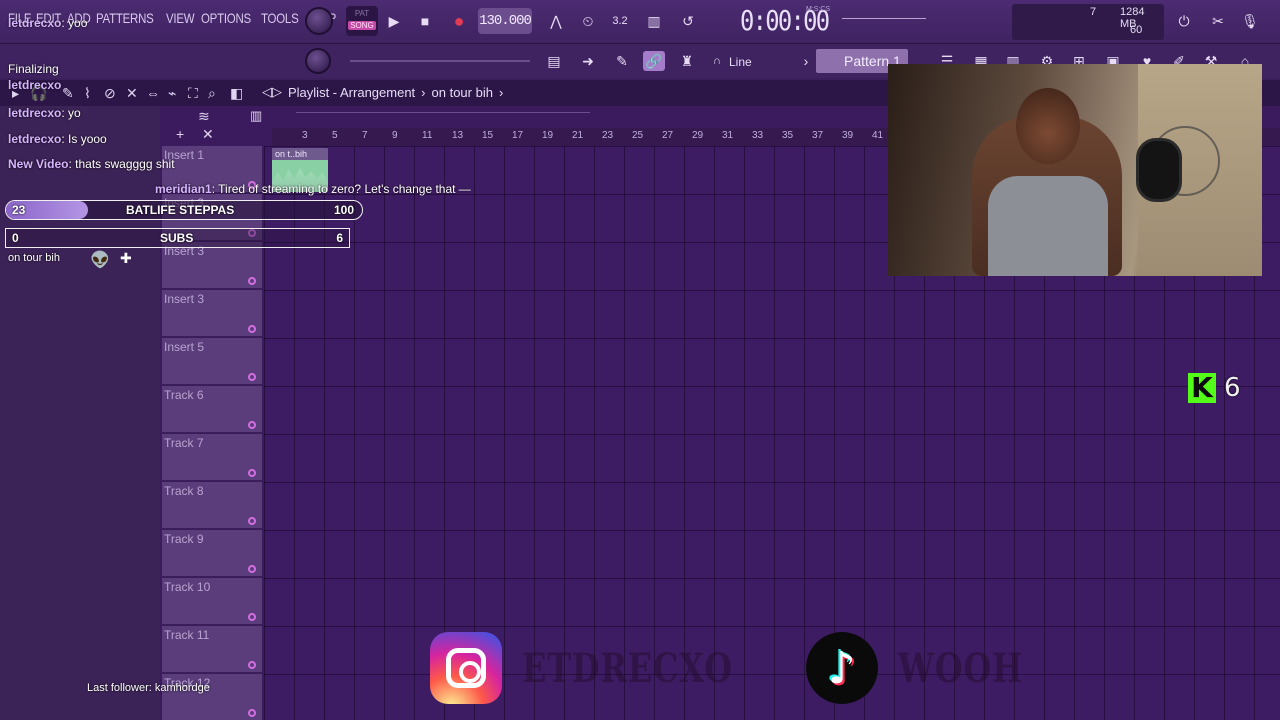 The height and width of the screenshot is (720, 1280). What do you see at coordinates (688, 21) in the screenshot?
I see `loop-record-icon: ↺` at bounding box center [688, 21].